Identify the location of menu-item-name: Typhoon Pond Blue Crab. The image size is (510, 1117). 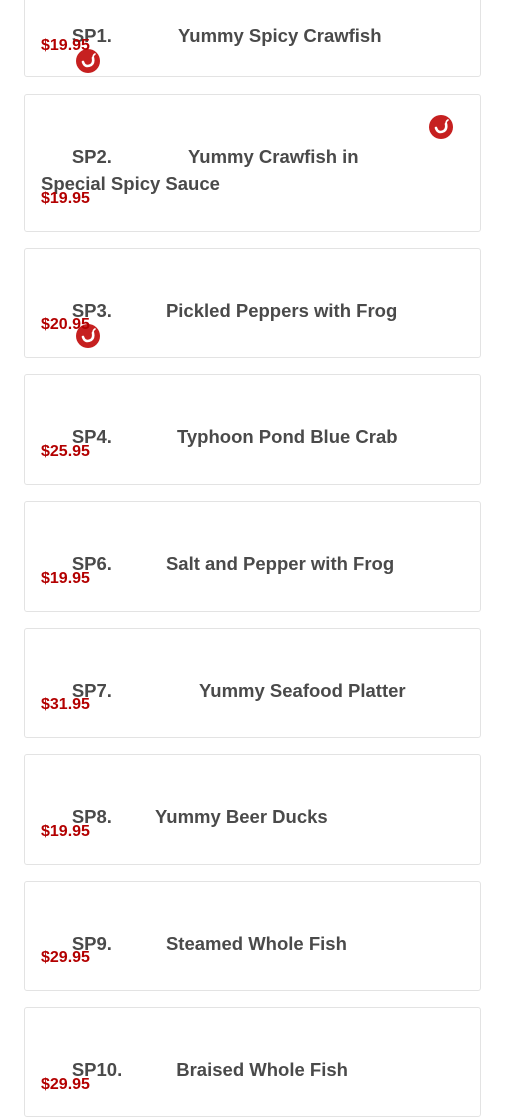
(287, 436).